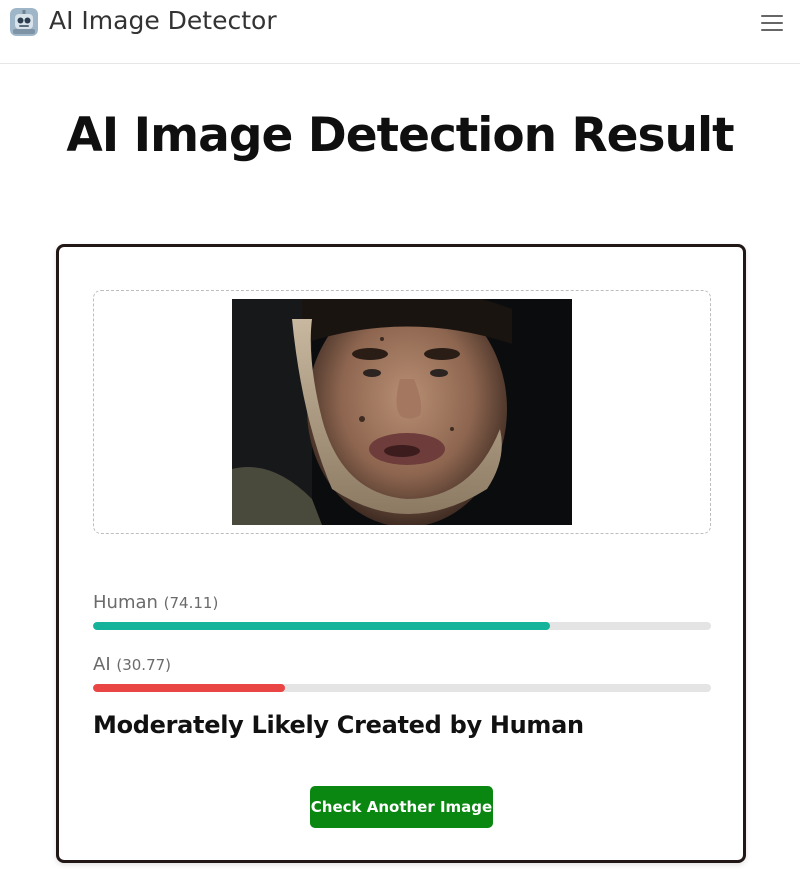  I want to click on app-title: AI Image Detector, so click(163, 20).